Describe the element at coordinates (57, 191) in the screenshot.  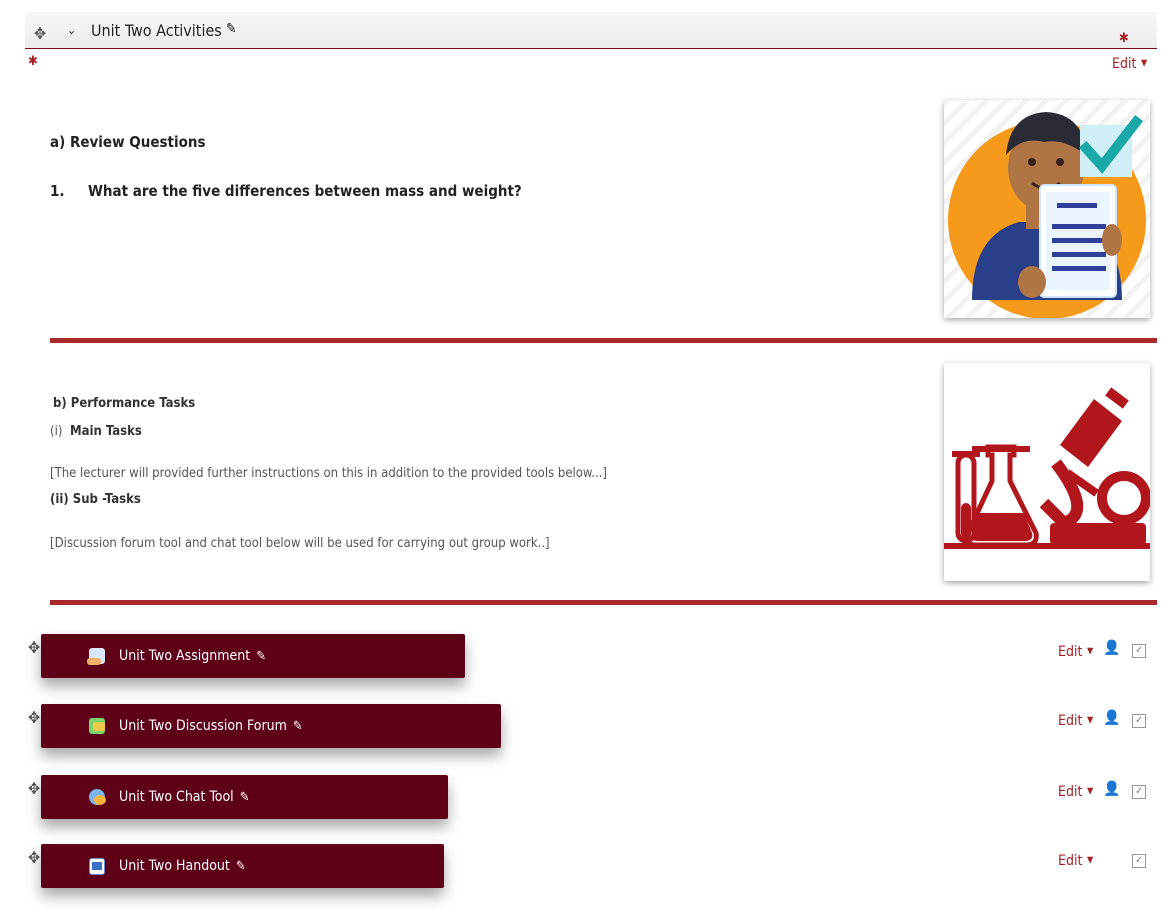
I see `question-number: 1.` at that location.